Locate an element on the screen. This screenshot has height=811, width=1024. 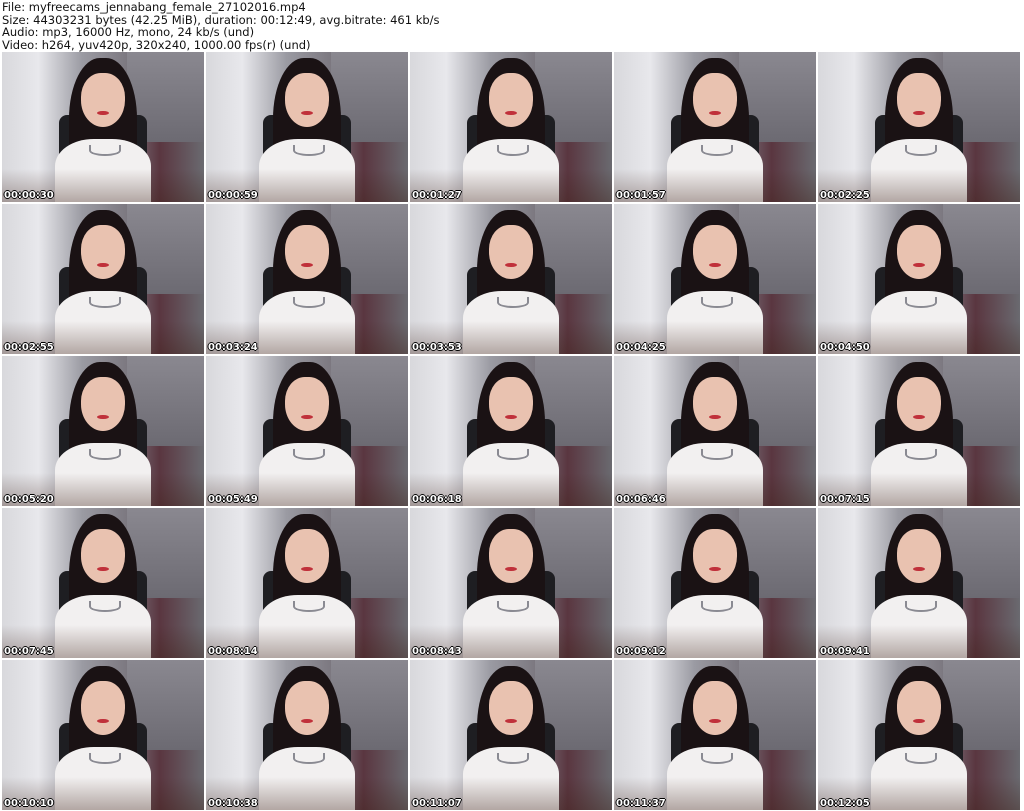
timestamp: 00:00:30 is located at coordinates (29, 195).